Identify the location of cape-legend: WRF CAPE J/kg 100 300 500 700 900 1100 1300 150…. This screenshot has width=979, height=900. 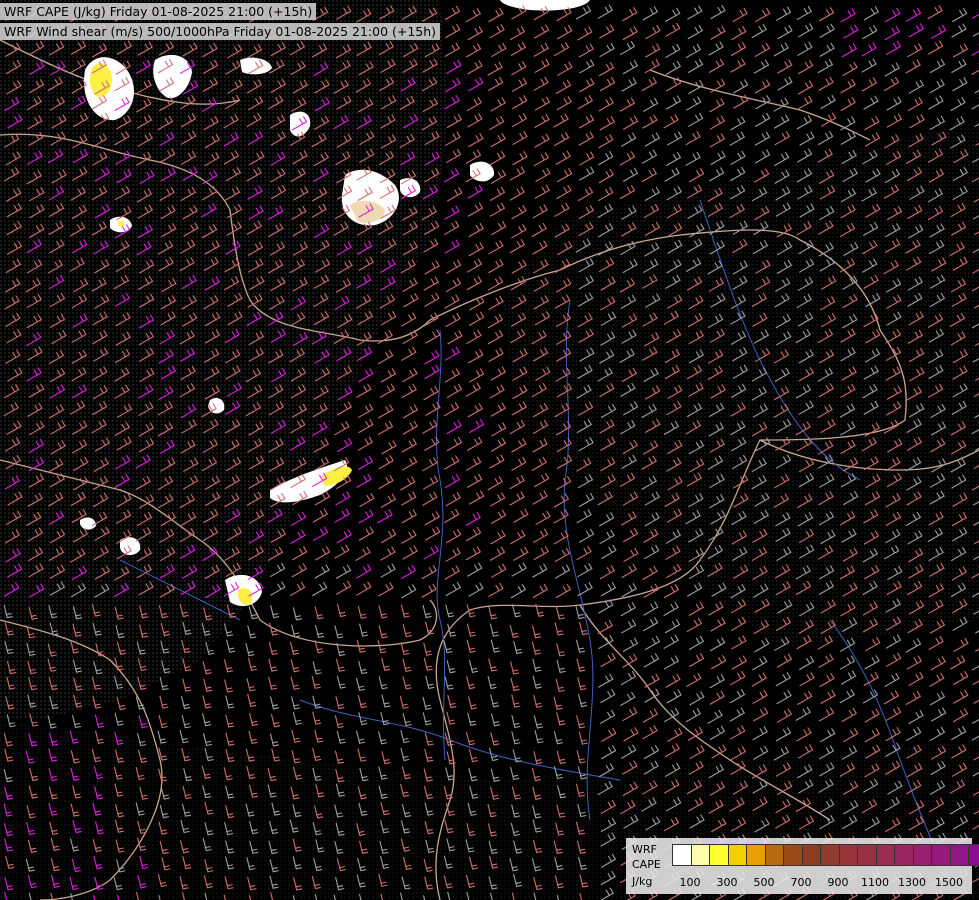
(802, 866).